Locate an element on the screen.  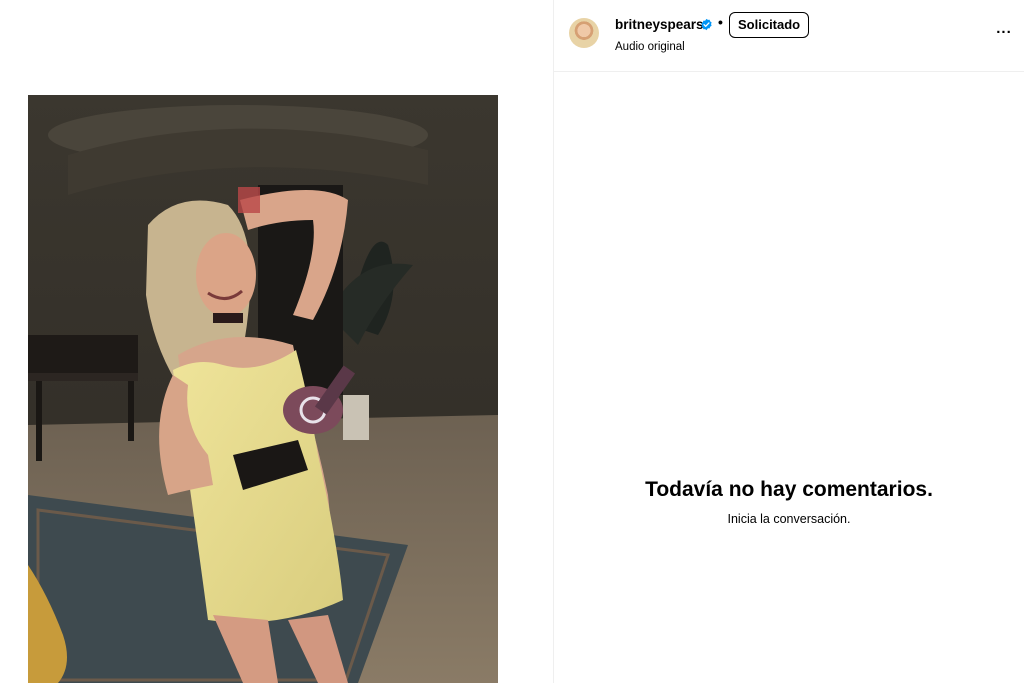
follow-requested-button: Solicitado is located at coordinates (769, 25).